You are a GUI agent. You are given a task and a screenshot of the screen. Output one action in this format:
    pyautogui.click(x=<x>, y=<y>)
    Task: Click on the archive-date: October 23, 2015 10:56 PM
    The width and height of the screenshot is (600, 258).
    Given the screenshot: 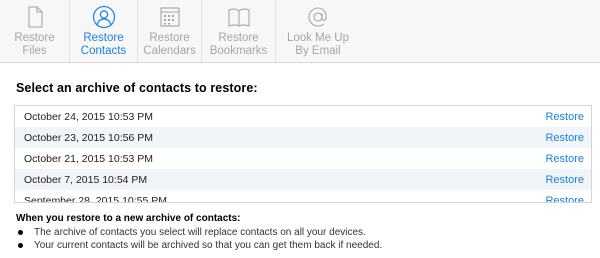 What is the action you would take?
    pyautogui.click(x=88, y=137)
    